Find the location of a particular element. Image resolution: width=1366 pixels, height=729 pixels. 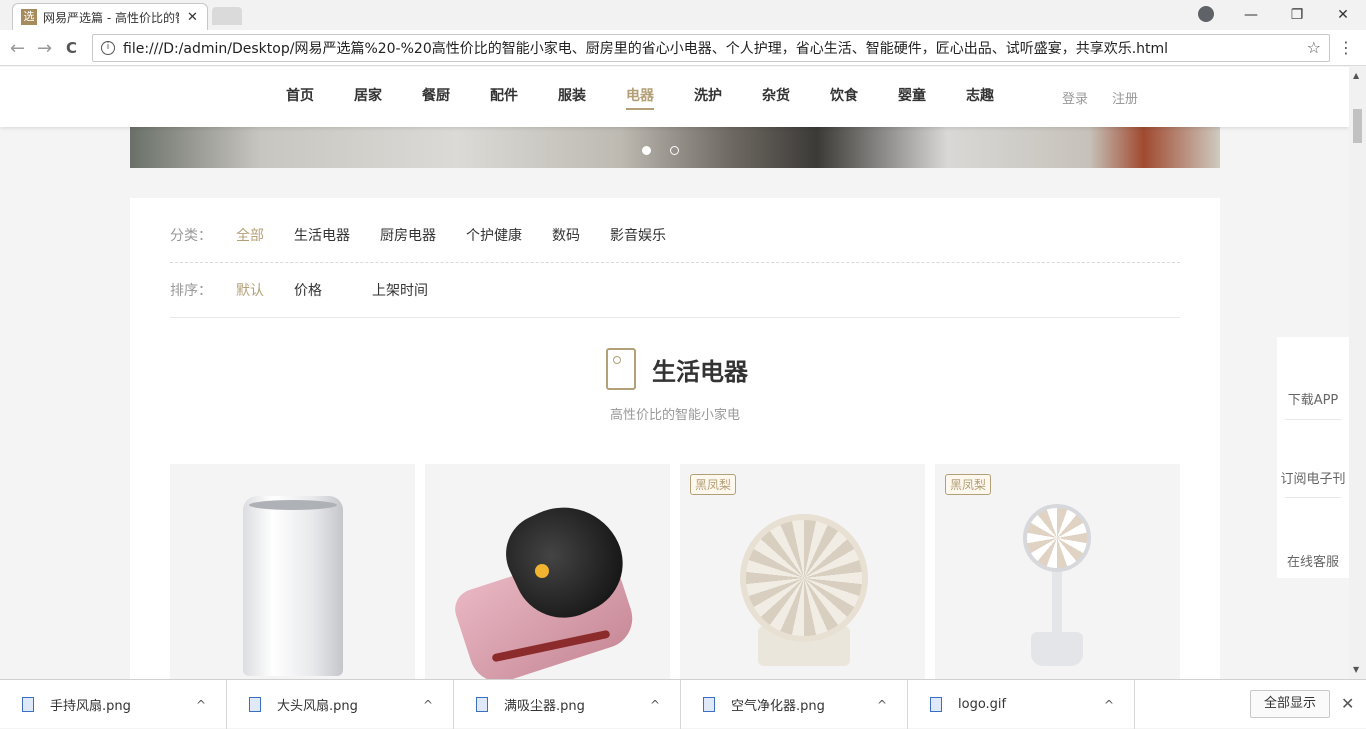

nav-item-label: 饮食 is located at coordinates (844, 96).